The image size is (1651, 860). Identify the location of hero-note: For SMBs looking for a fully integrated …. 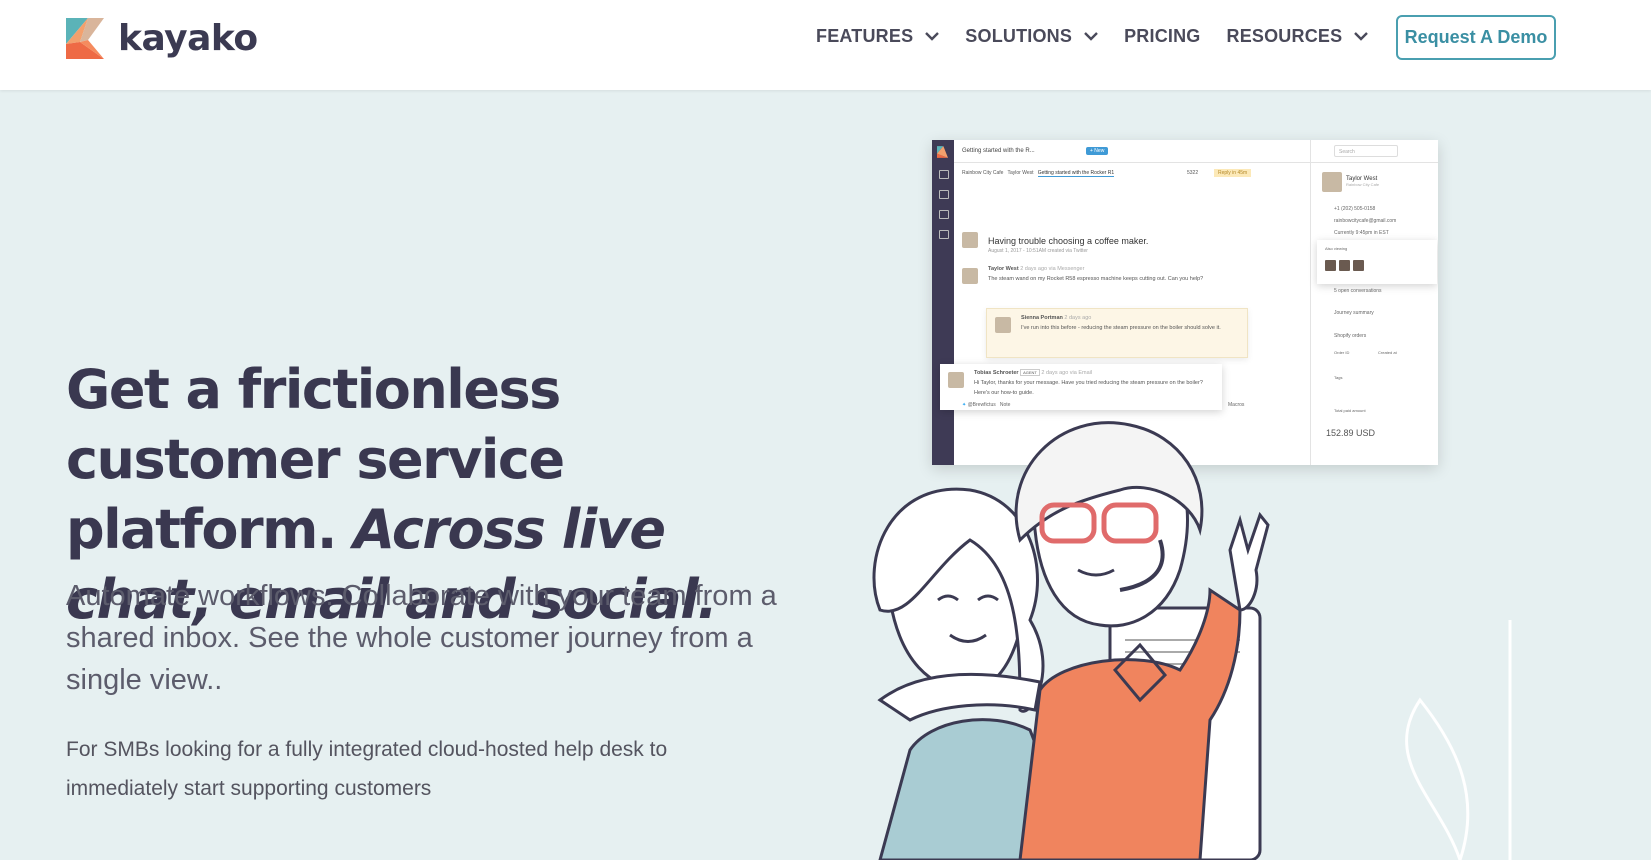
(367, 769).